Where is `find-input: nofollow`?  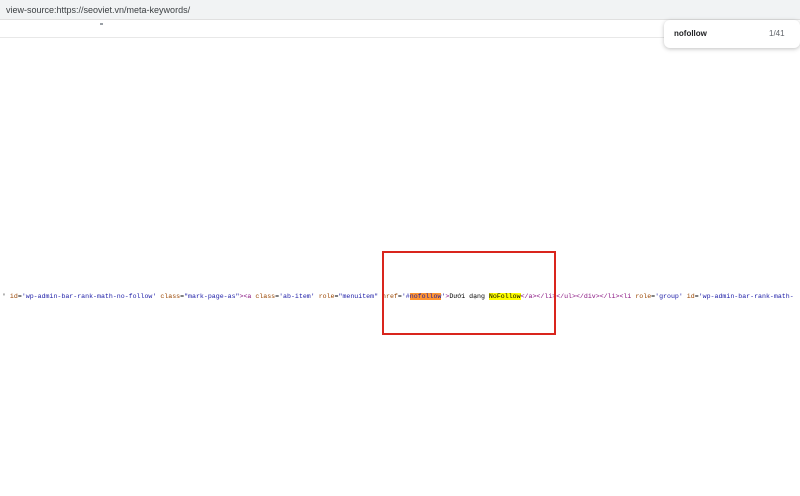
find-input: nofollow is located at coordinates (690, 33).